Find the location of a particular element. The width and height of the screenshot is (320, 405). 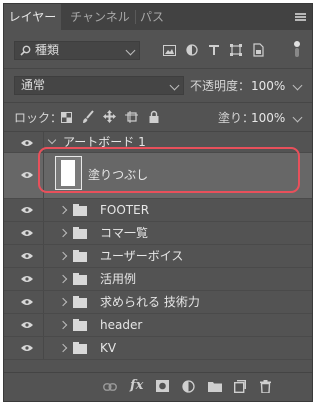

selection-highlight is located at coordinates (169, 170).